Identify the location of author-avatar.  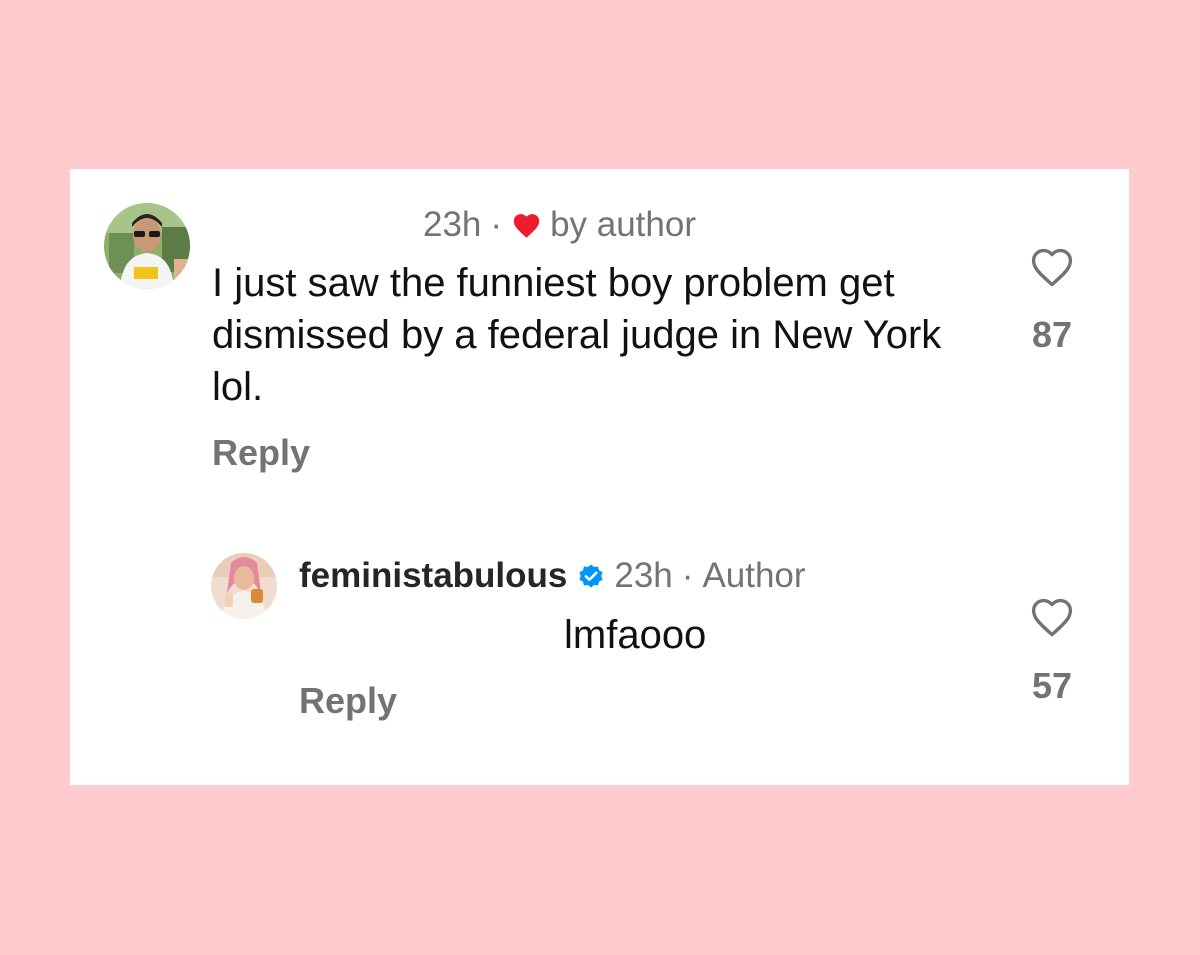
(244, 586).